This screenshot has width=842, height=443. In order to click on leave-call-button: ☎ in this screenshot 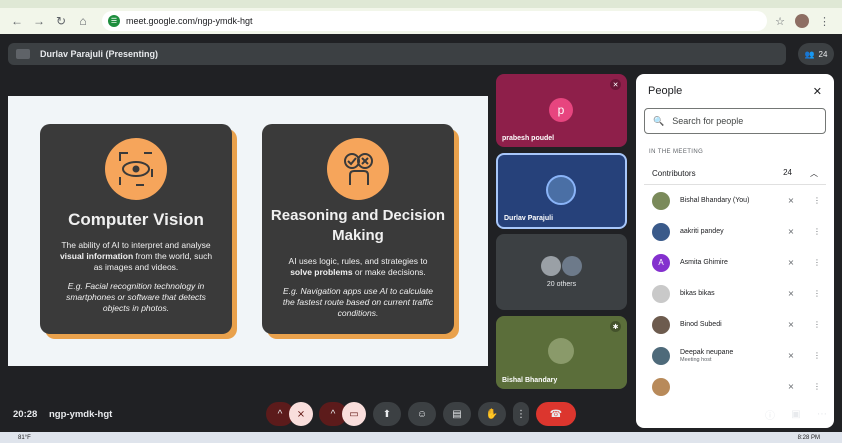, I will do `click(556, 414)`.